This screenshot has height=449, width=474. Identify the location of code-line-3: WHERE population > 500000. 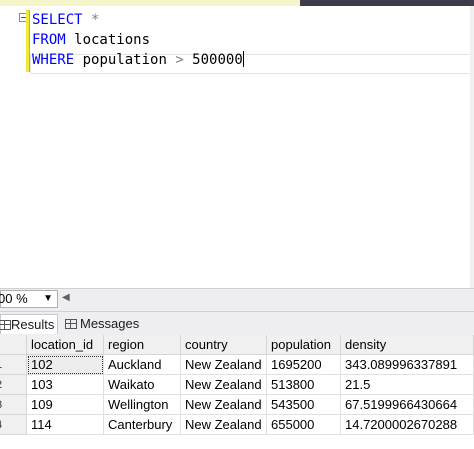
(138, 59).